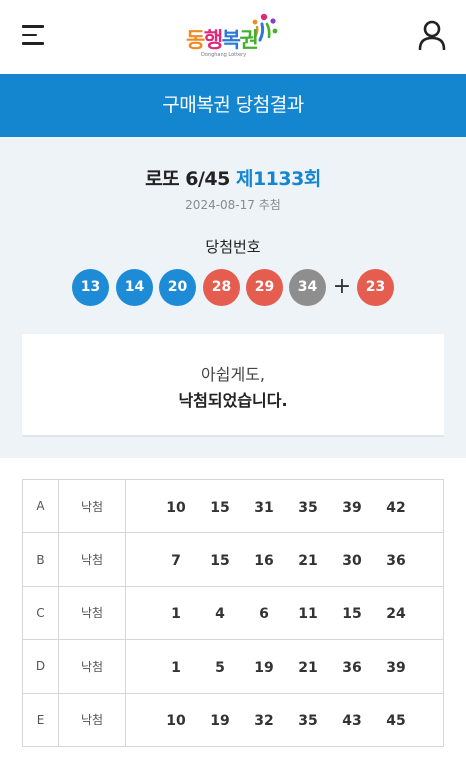 The height and width of the screenshot is (762, 466). Describe the element at coordinates (233, 105) in the screenshot. I see `page-banner-title: 구매복권 당첨결과` at that location.